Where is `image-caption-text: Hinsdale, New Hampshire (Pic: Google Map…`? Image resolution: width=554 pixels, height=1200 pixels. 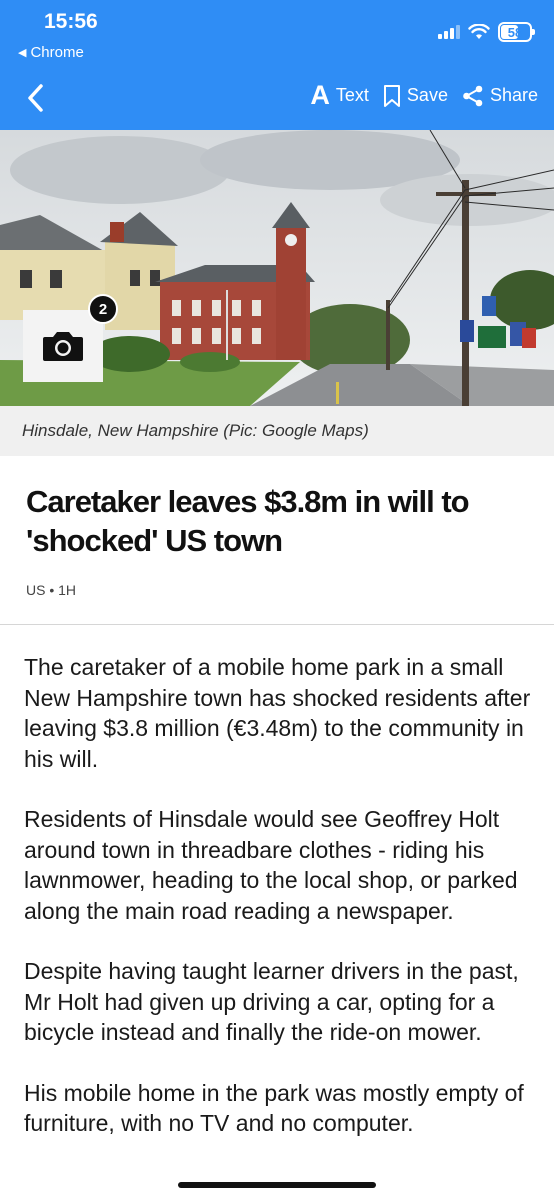 image-caption-text: Hinsdale, New Hampshire (Pic: Google Map… is located at coordinates (195, 430).